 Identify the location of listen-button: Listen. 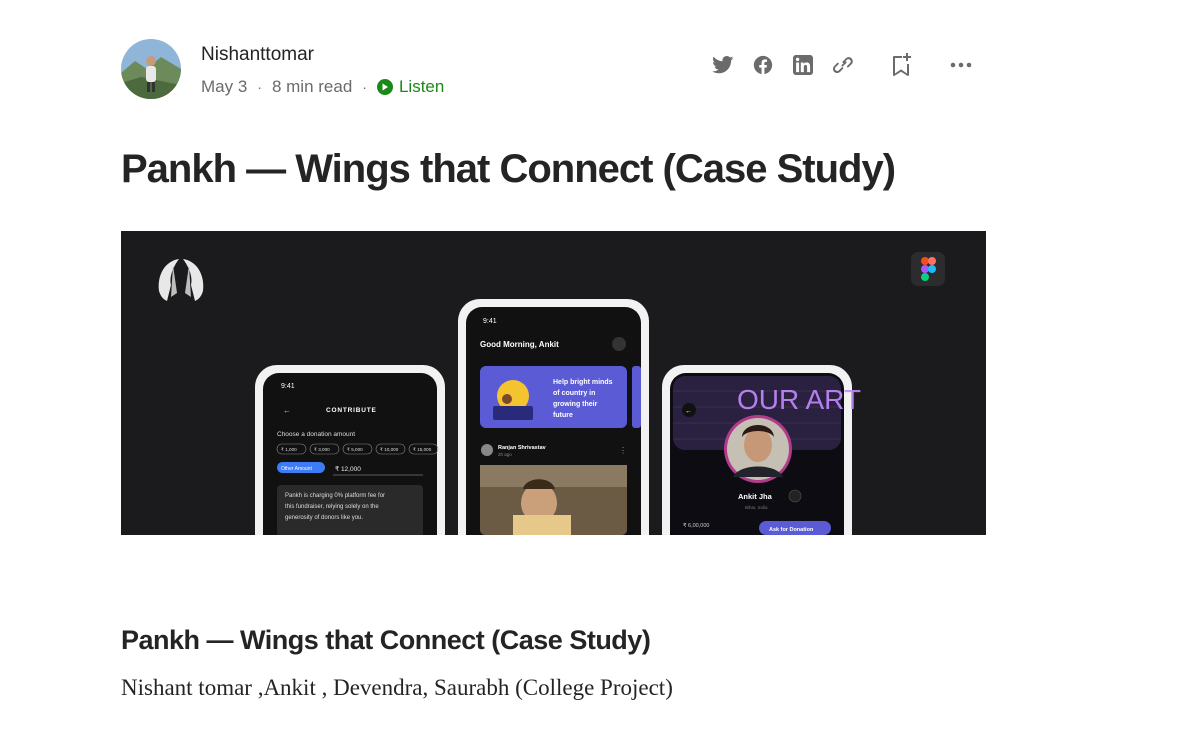
(410, 86).